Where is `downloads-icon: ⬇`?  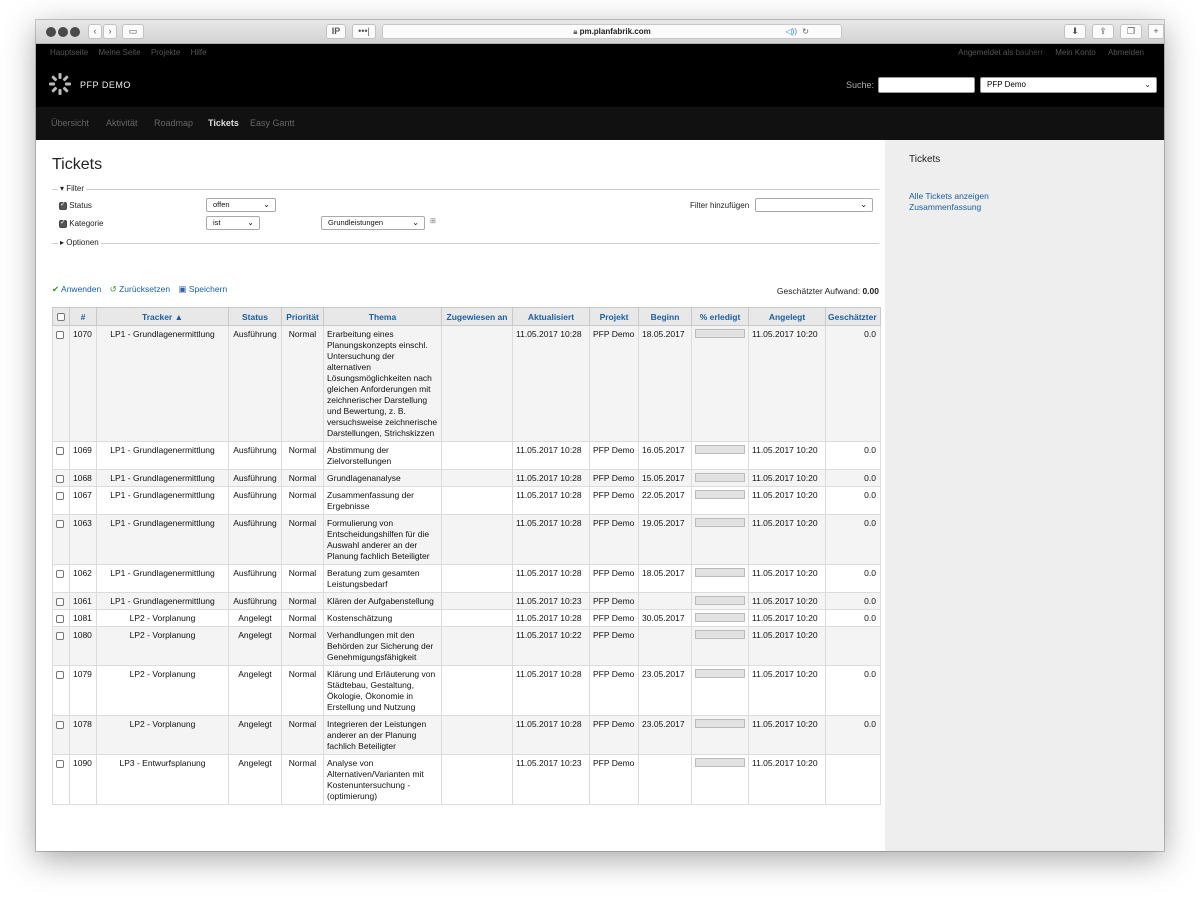 downloads-icon: ⬇ is located at coordinates (1075, 31).